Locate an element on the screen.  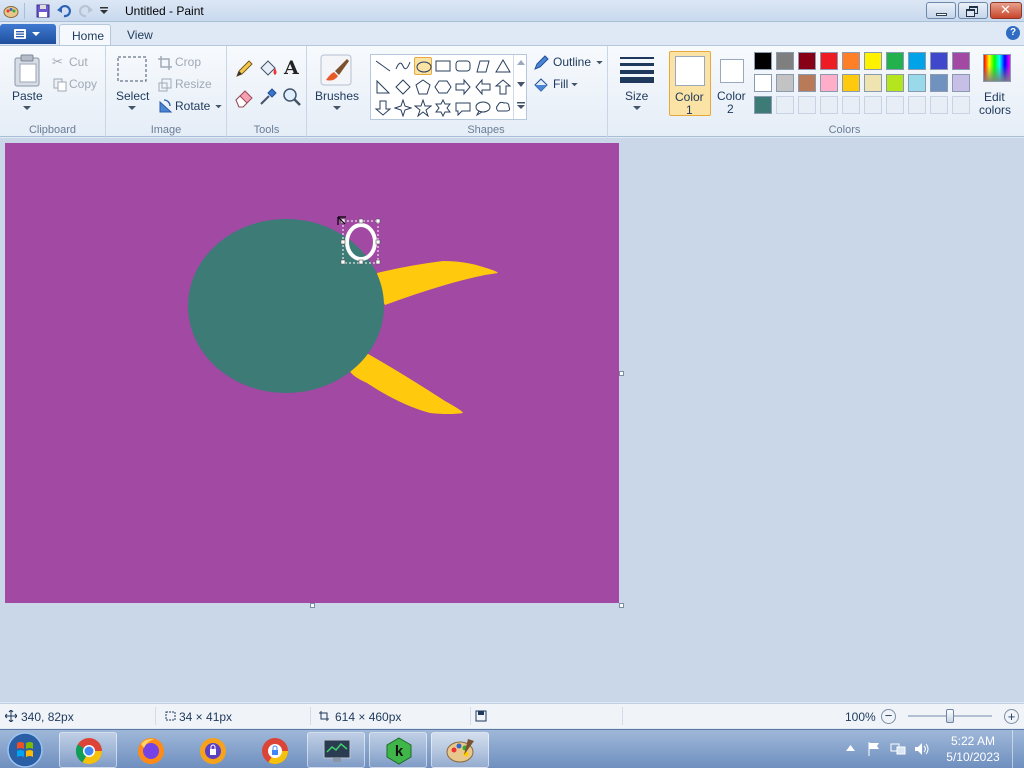
shape-five-point-star-icon is located at coordinates (423, 108).